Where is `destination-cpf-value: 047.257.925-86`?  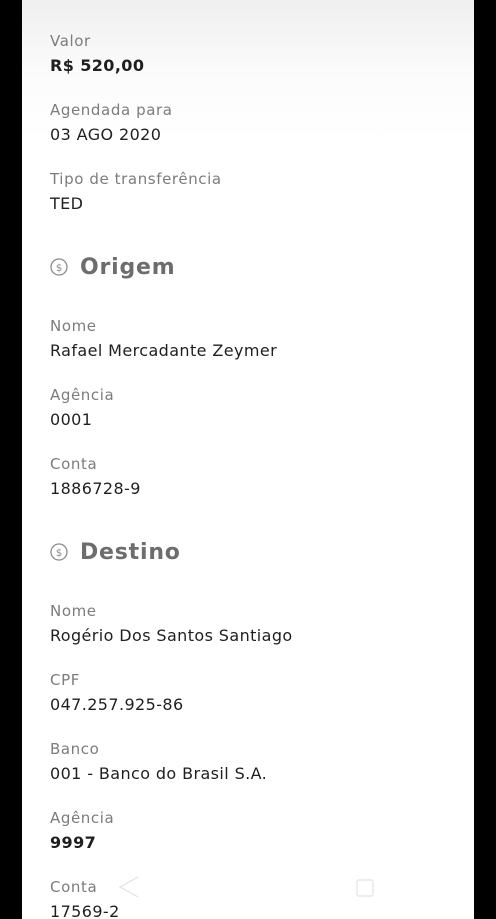
destination-cpf-value: 047.257.925-86 is located at coordinates (117, 704).